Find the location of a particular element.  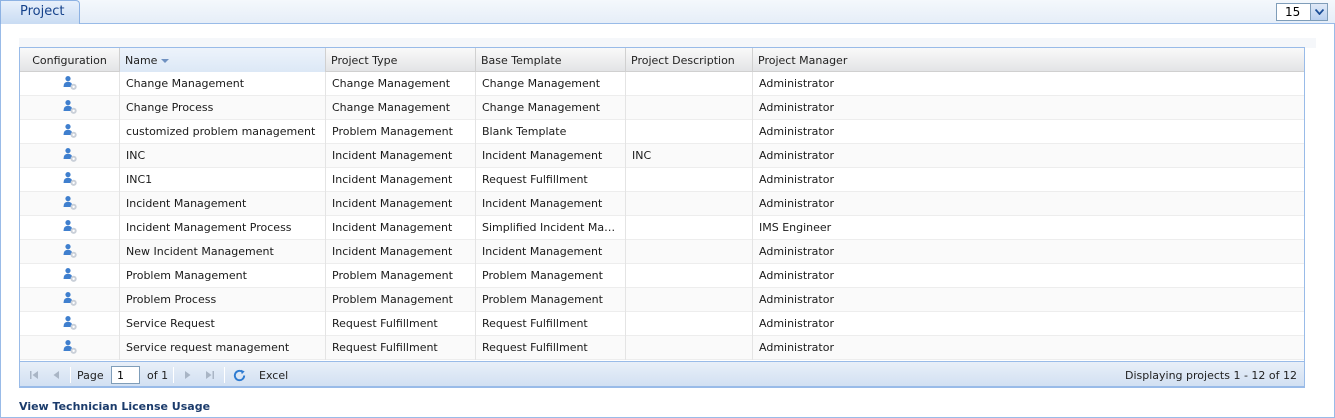

cell-project-description: INC is located at coordinates (689, 156).